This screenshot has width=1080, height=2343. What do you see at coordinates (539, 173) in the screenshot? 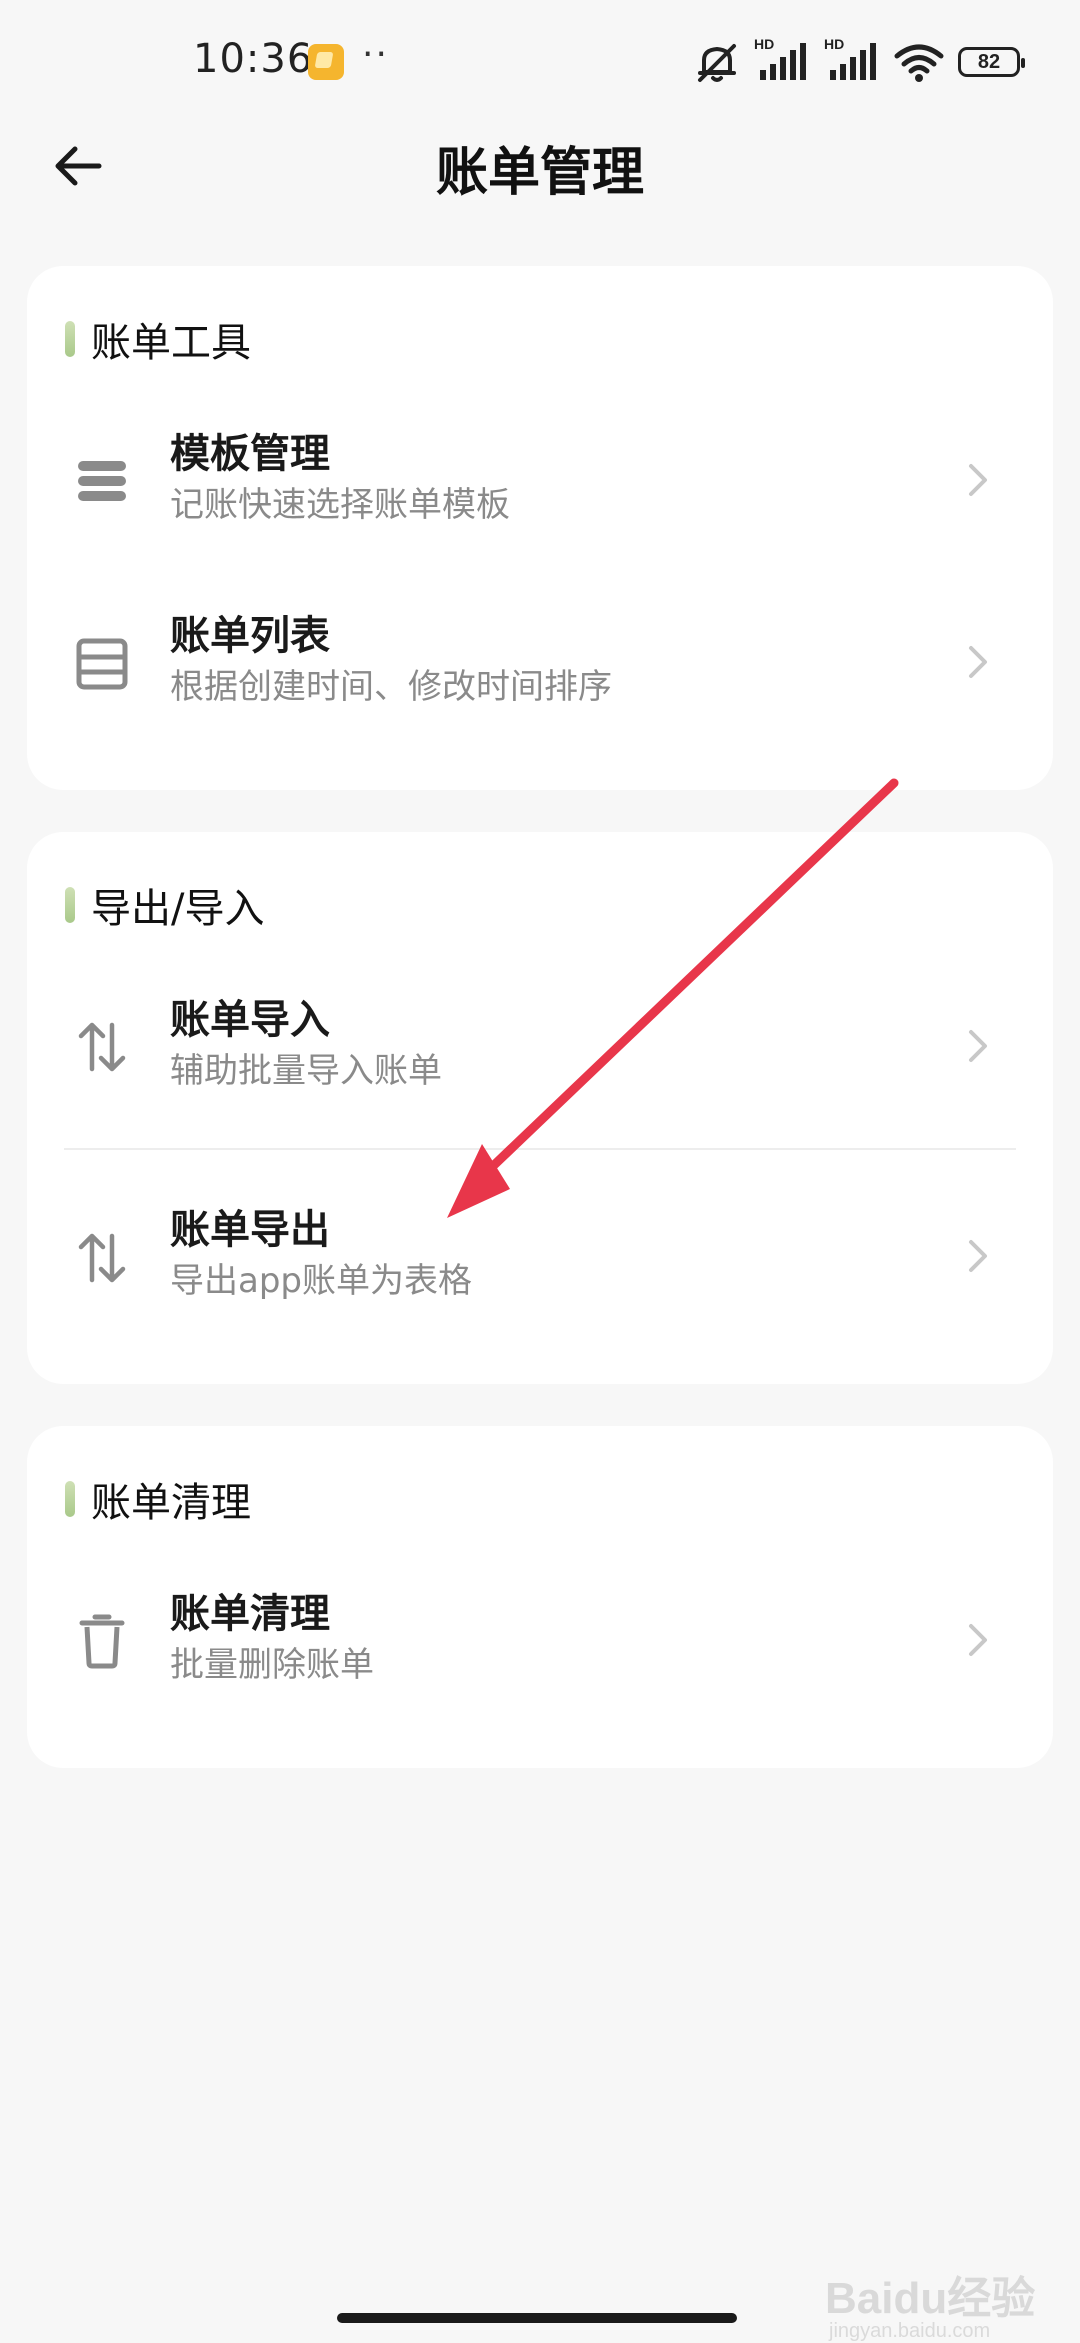
I see `page-title: 账单管理` at bounding box center [539, 173].